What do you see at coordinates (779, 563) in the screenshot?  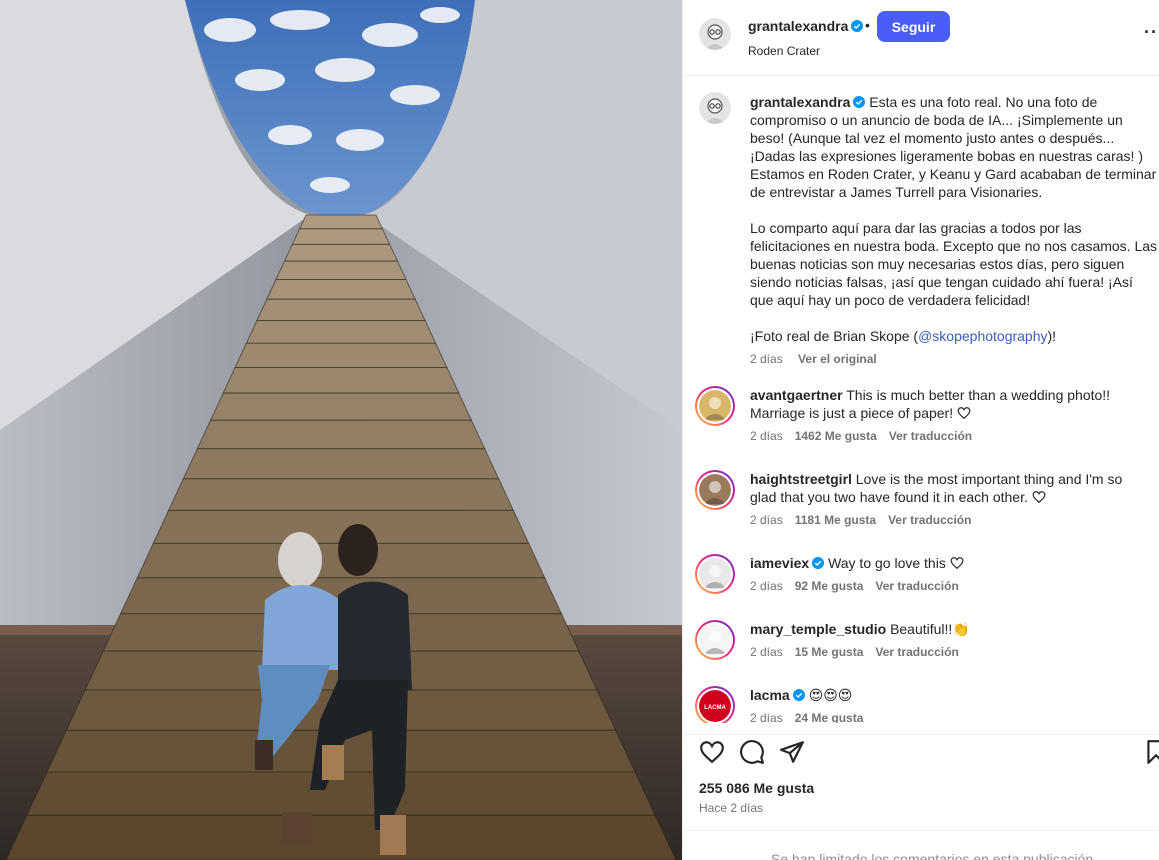 I see `commenter-username: iameviex` at bounding box center [779, 563].